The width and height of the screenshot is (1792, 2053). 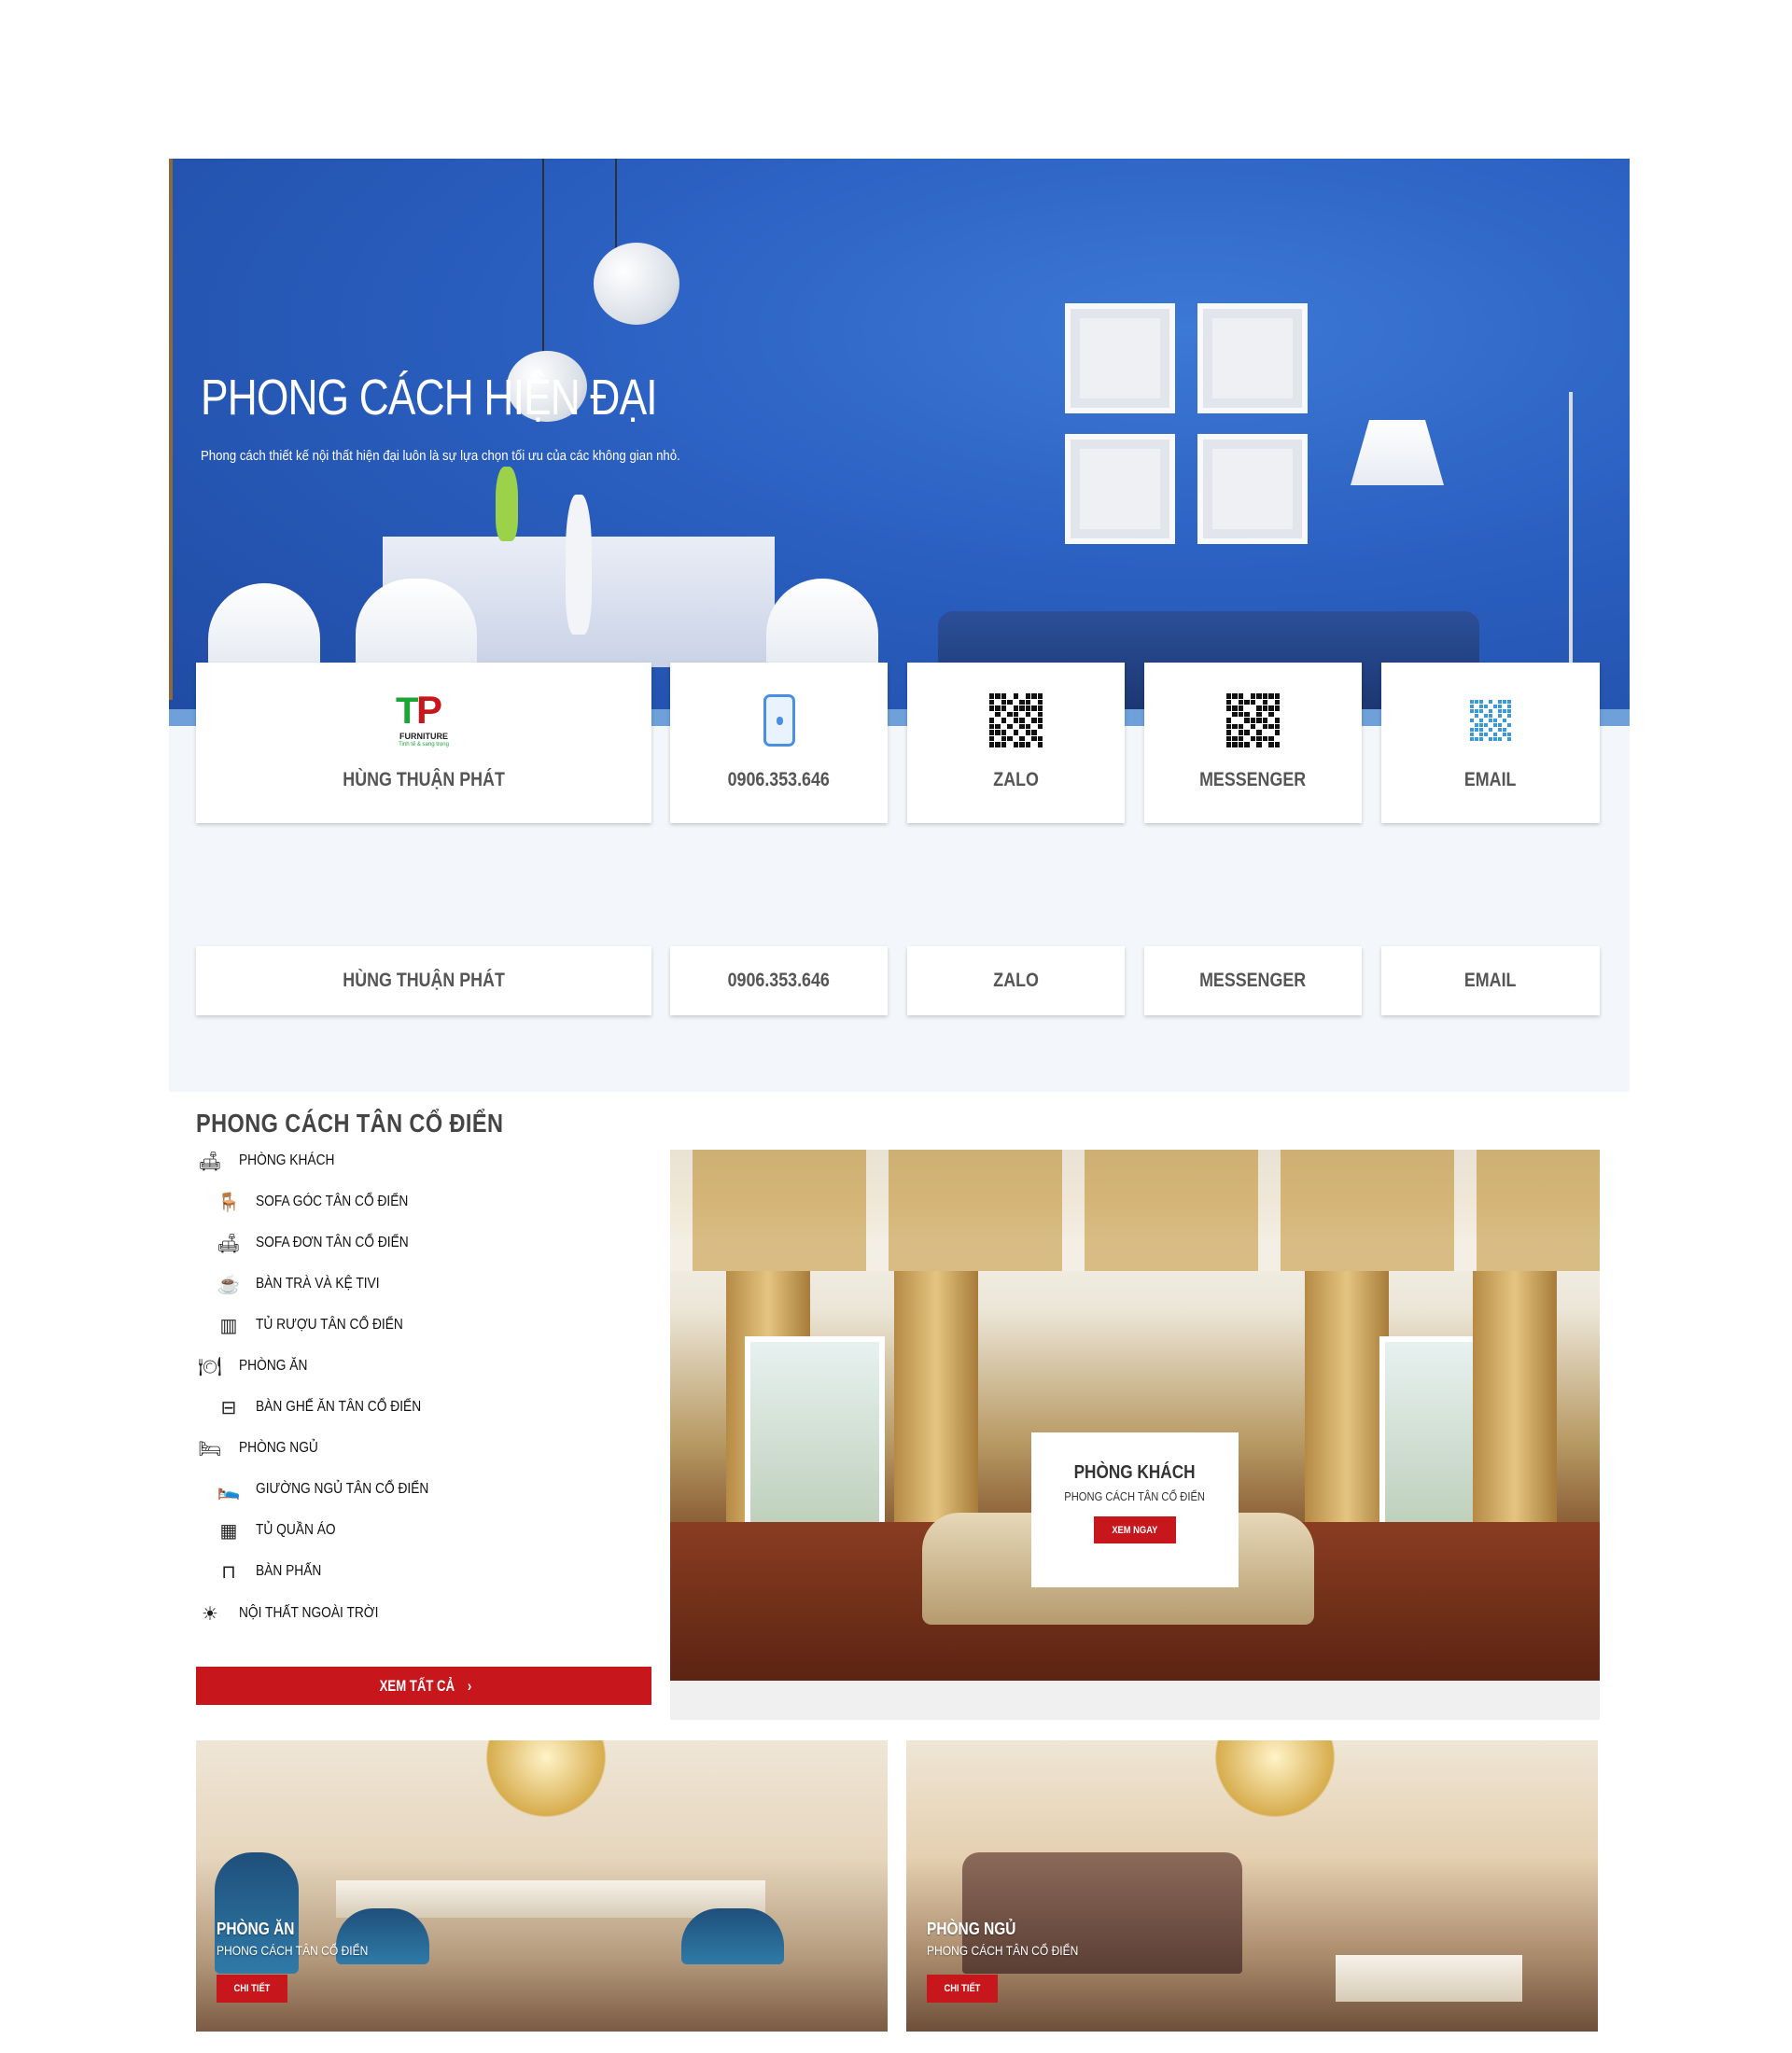 What do you see at coordinates (1135, 1529) in the screenshot?
I see `view-now-button: XEM NGAY` at bounding box center [1135, 1529].